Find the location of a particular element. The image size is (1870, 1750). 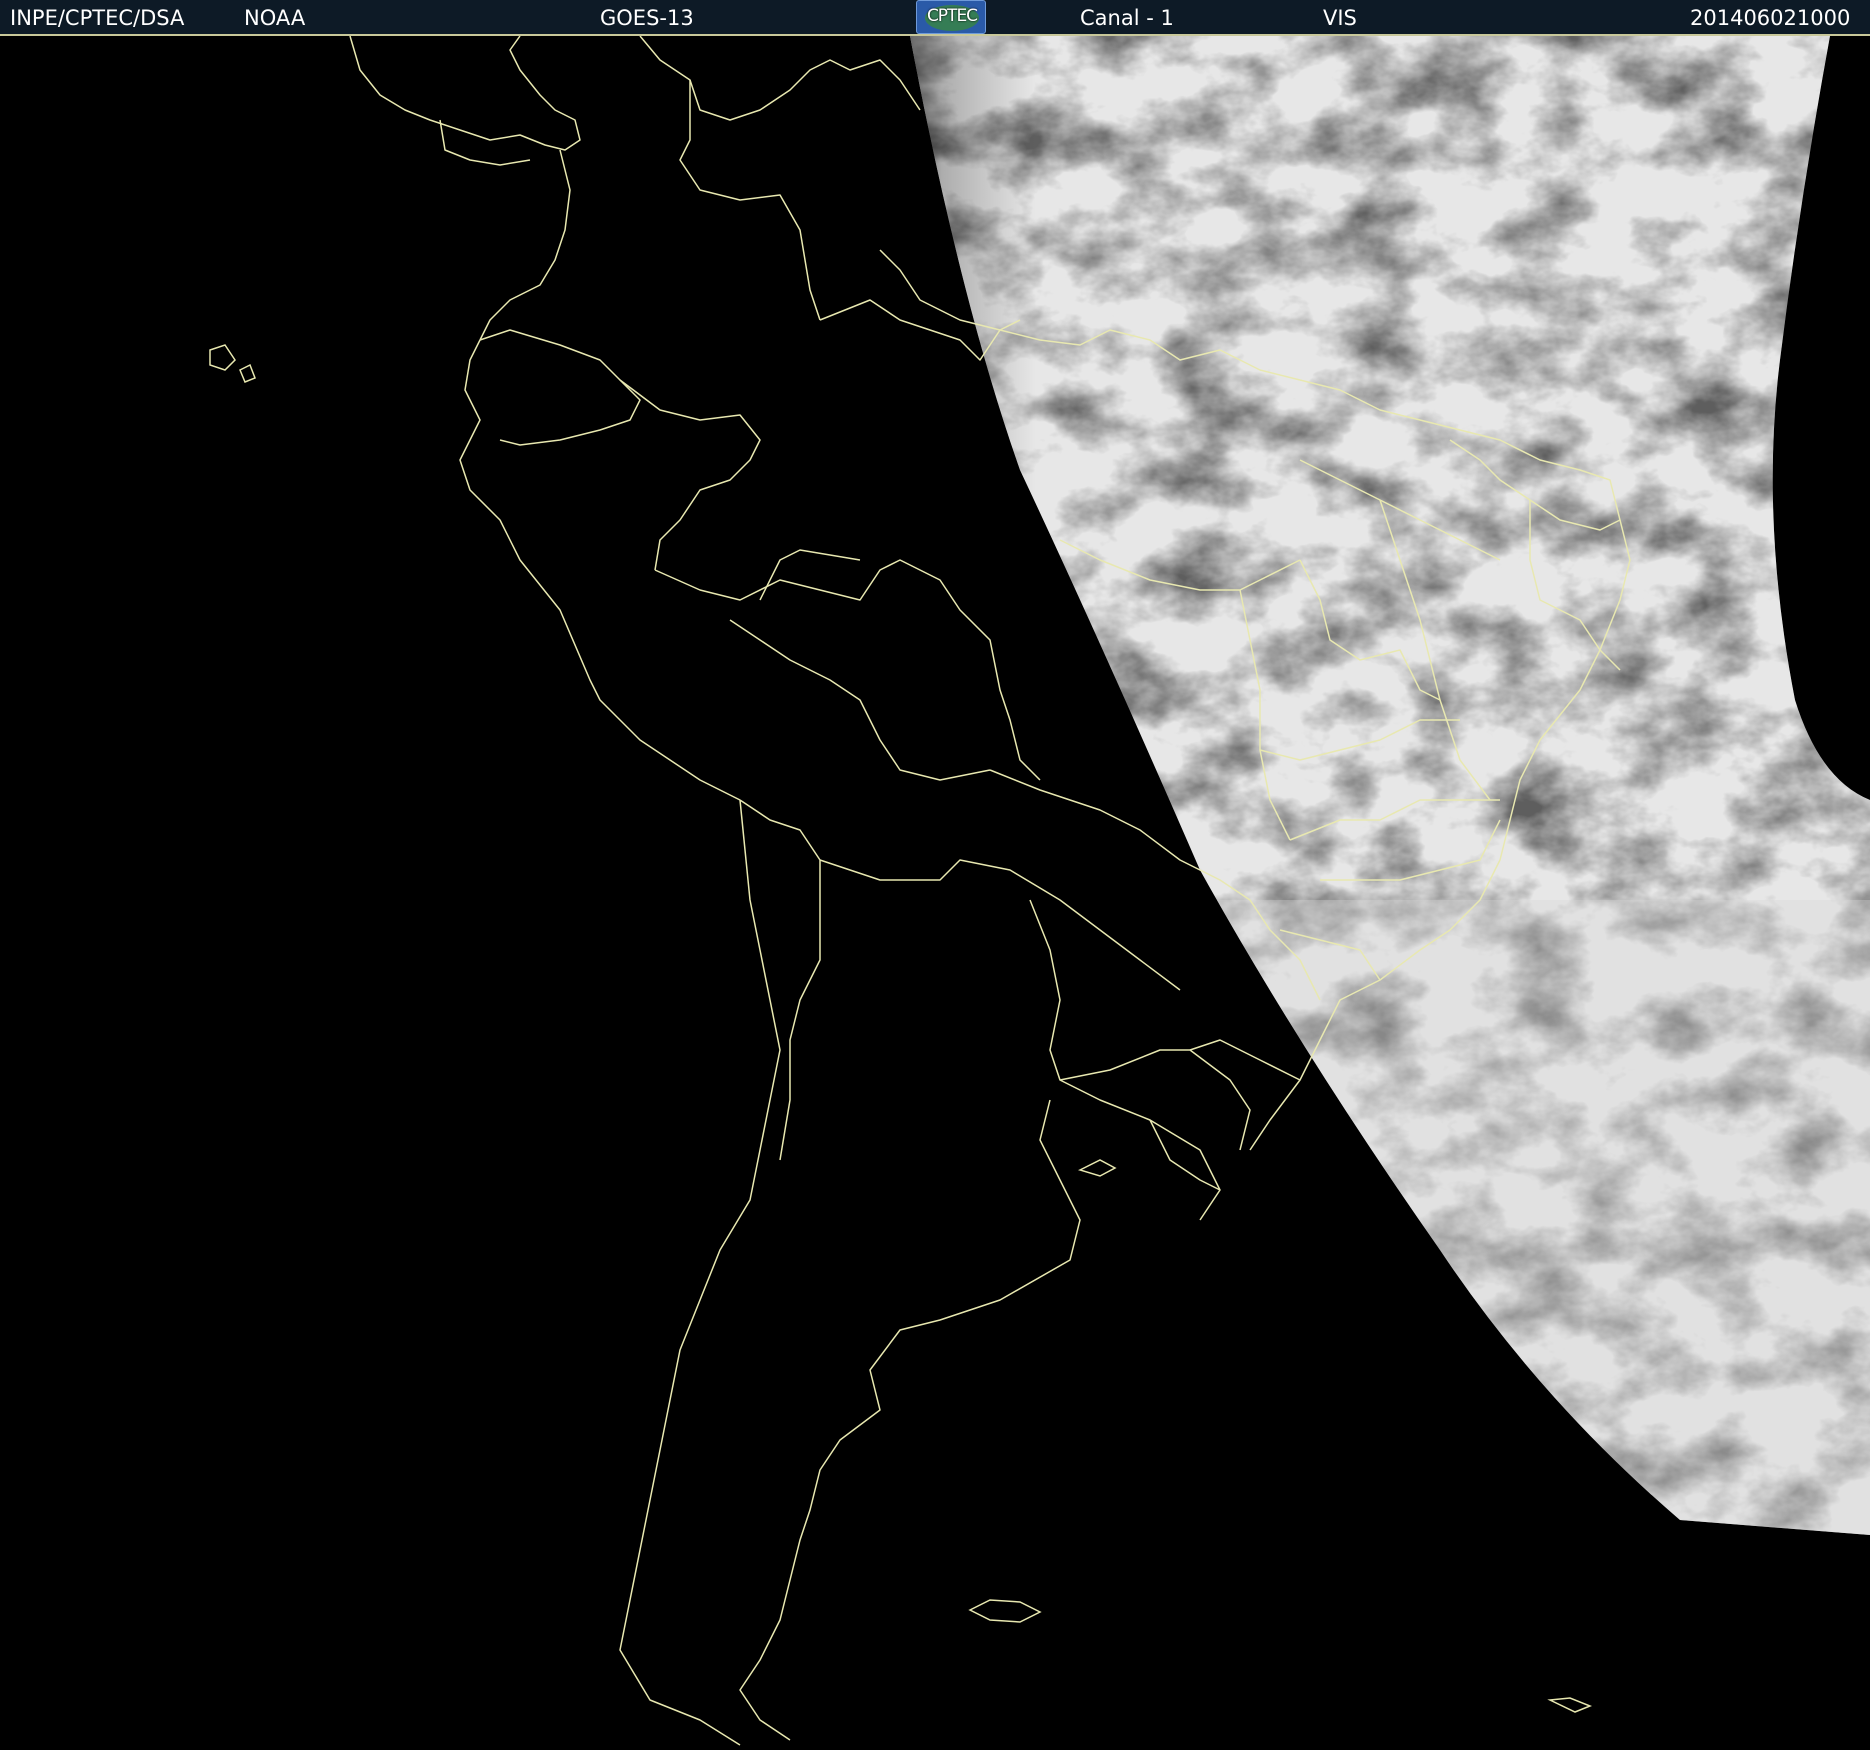

cptec-logo-icon: CPTEC is located at coordinates (951, 17).